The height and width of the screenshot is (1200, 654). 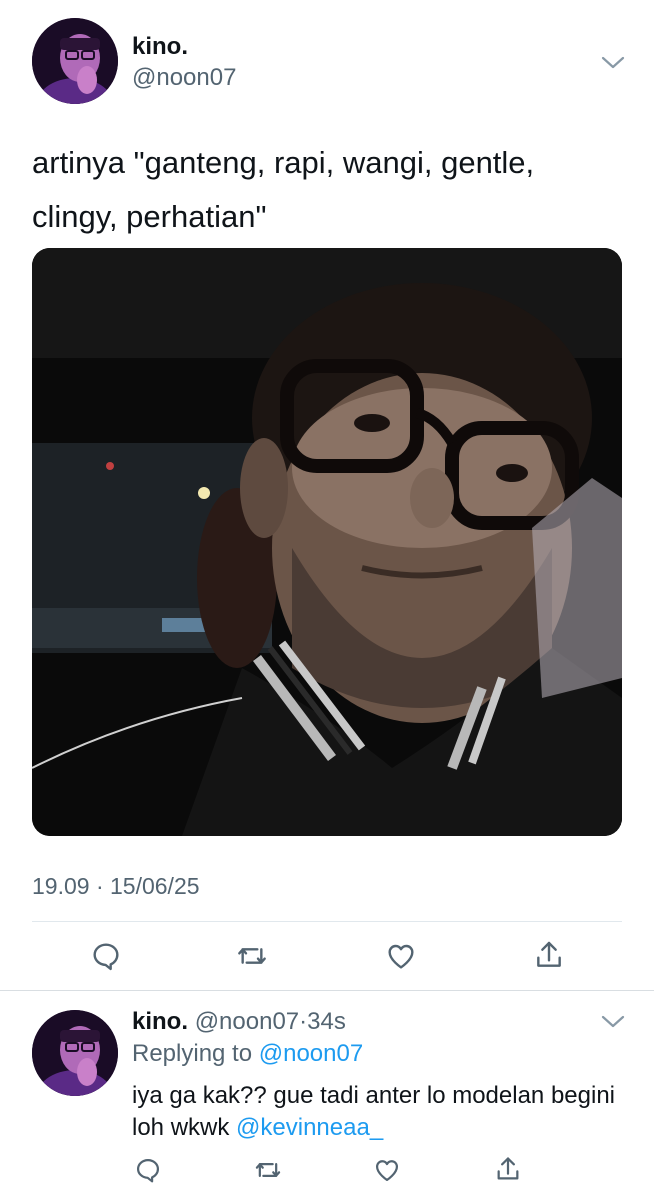 I want to click on reply-author-avatar, so click(x=75, y=1053).